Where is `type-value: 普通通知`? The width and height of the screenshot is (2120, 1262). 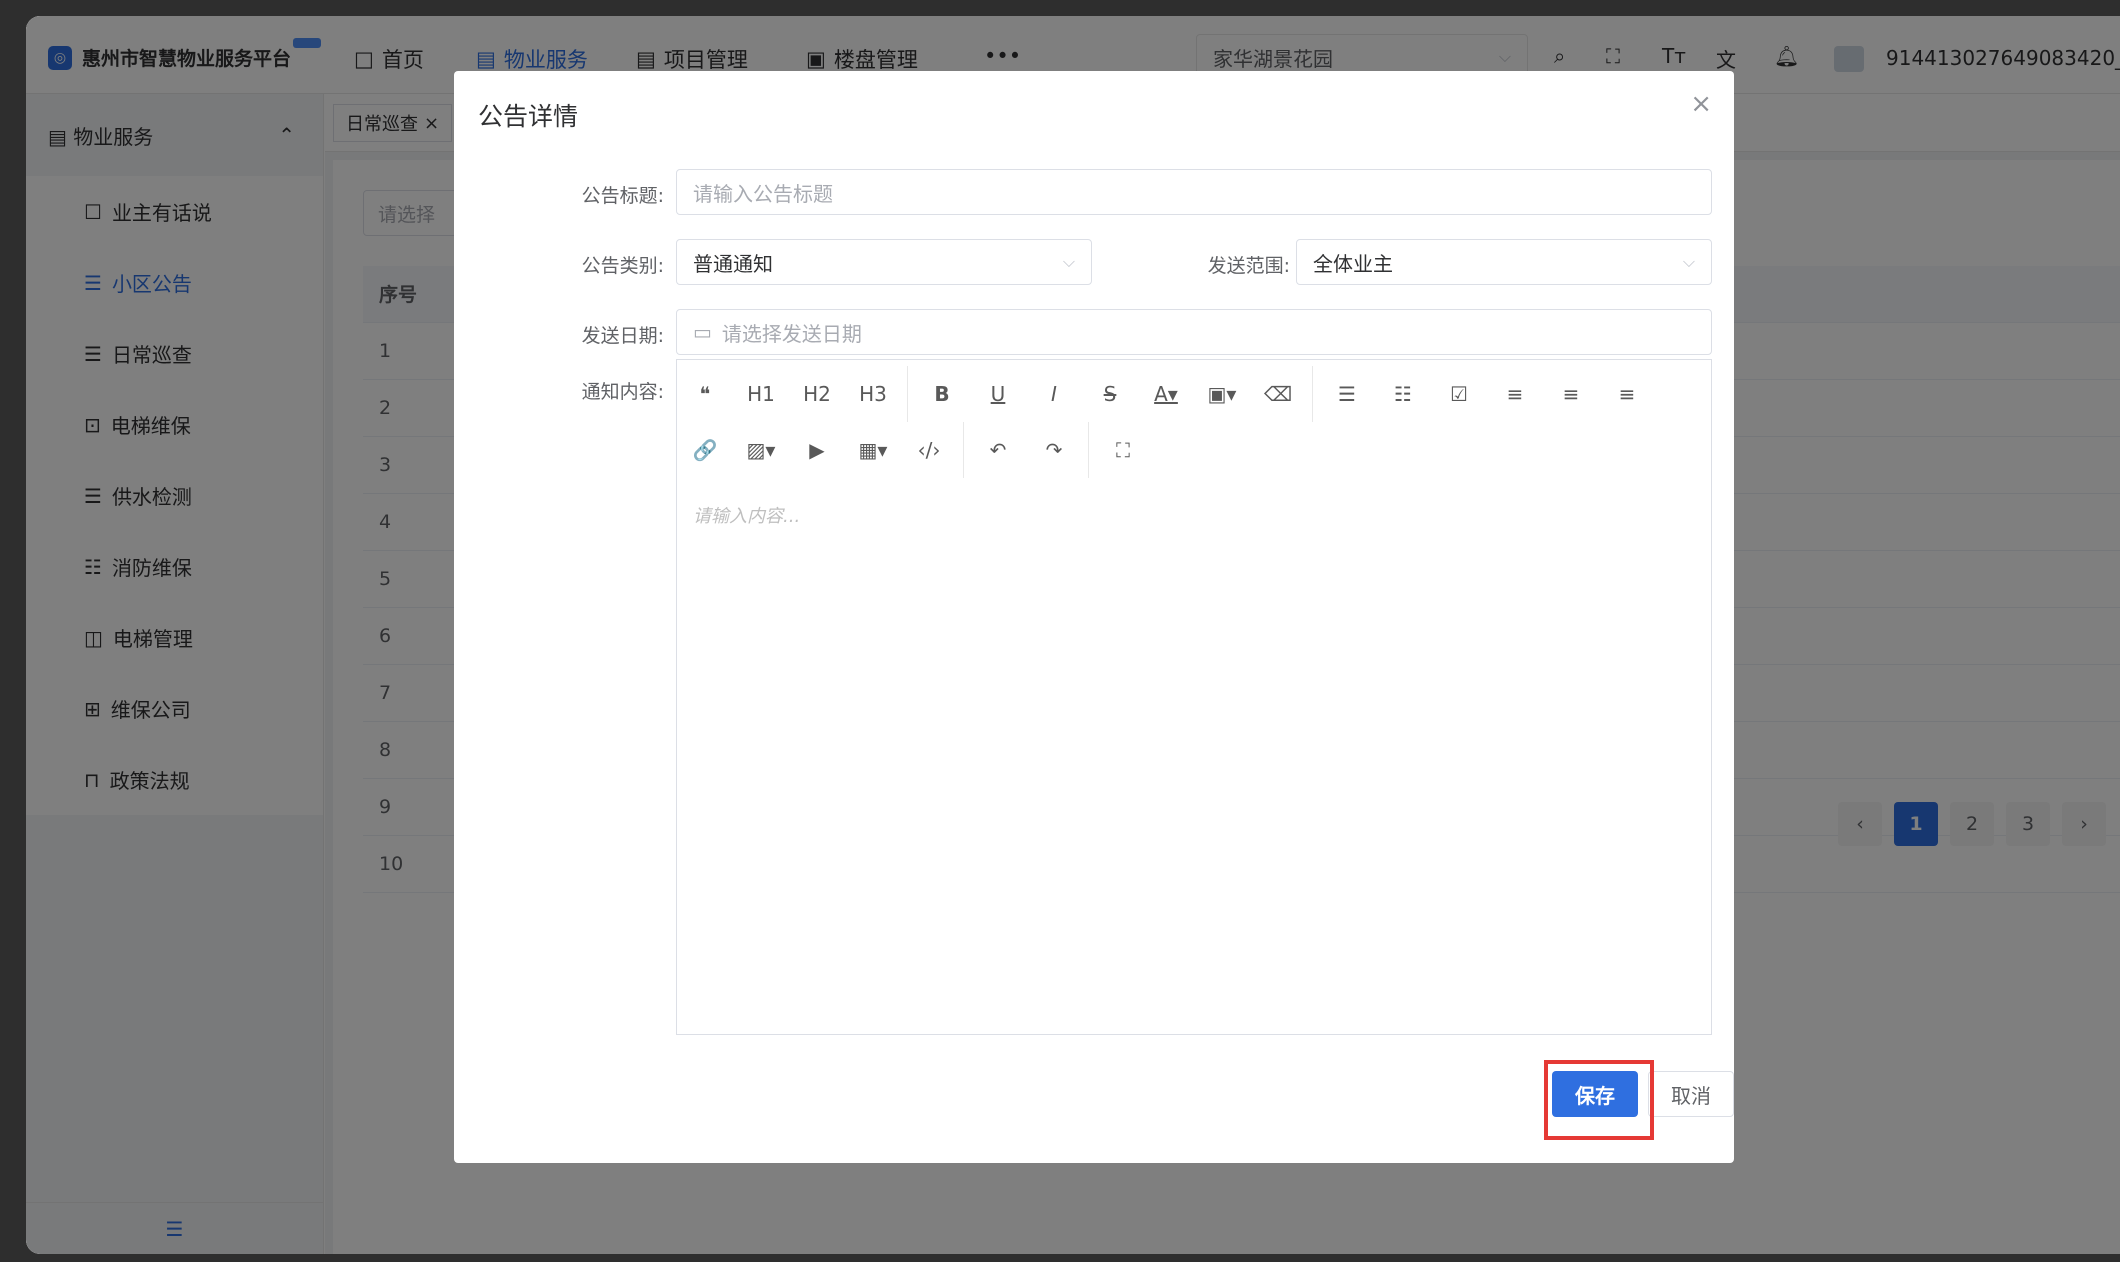 type-value: 普通通知 is located at coordinates (733, 263).